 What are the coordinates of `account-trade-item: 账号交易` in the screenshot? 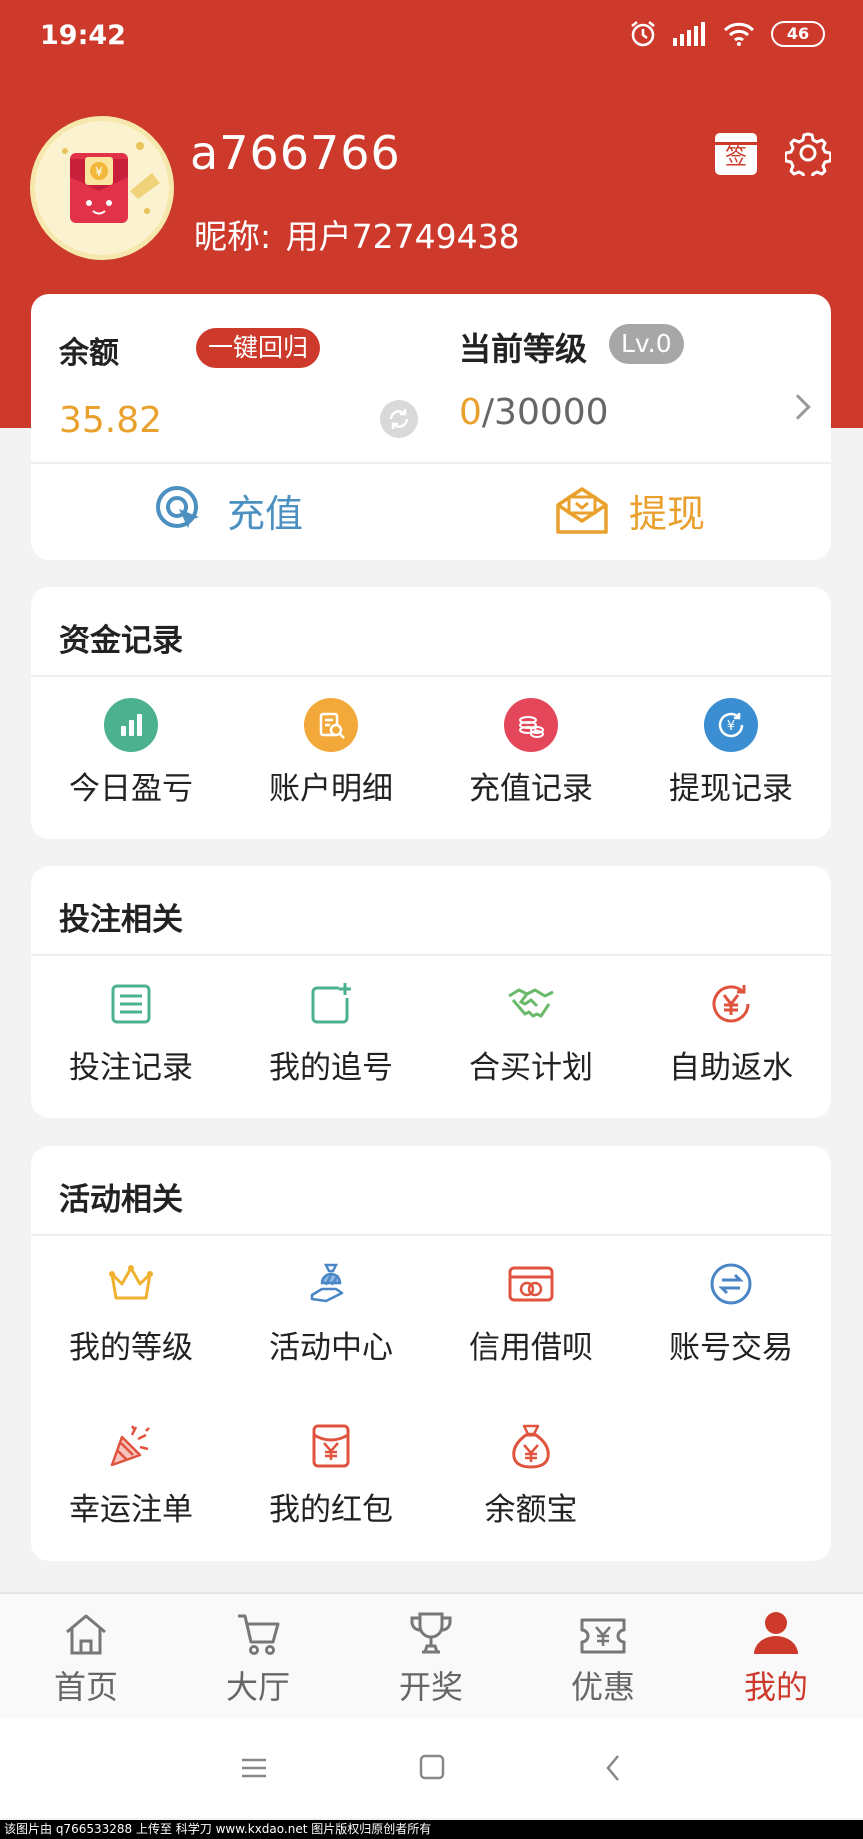 It's located at (731, 1311).